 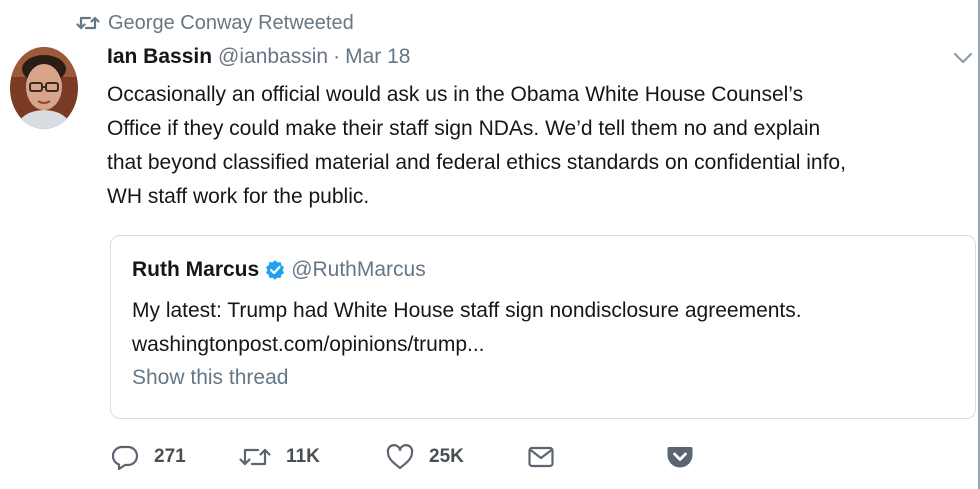 I want to click on direct-message-button, so click(x=541, y=457).